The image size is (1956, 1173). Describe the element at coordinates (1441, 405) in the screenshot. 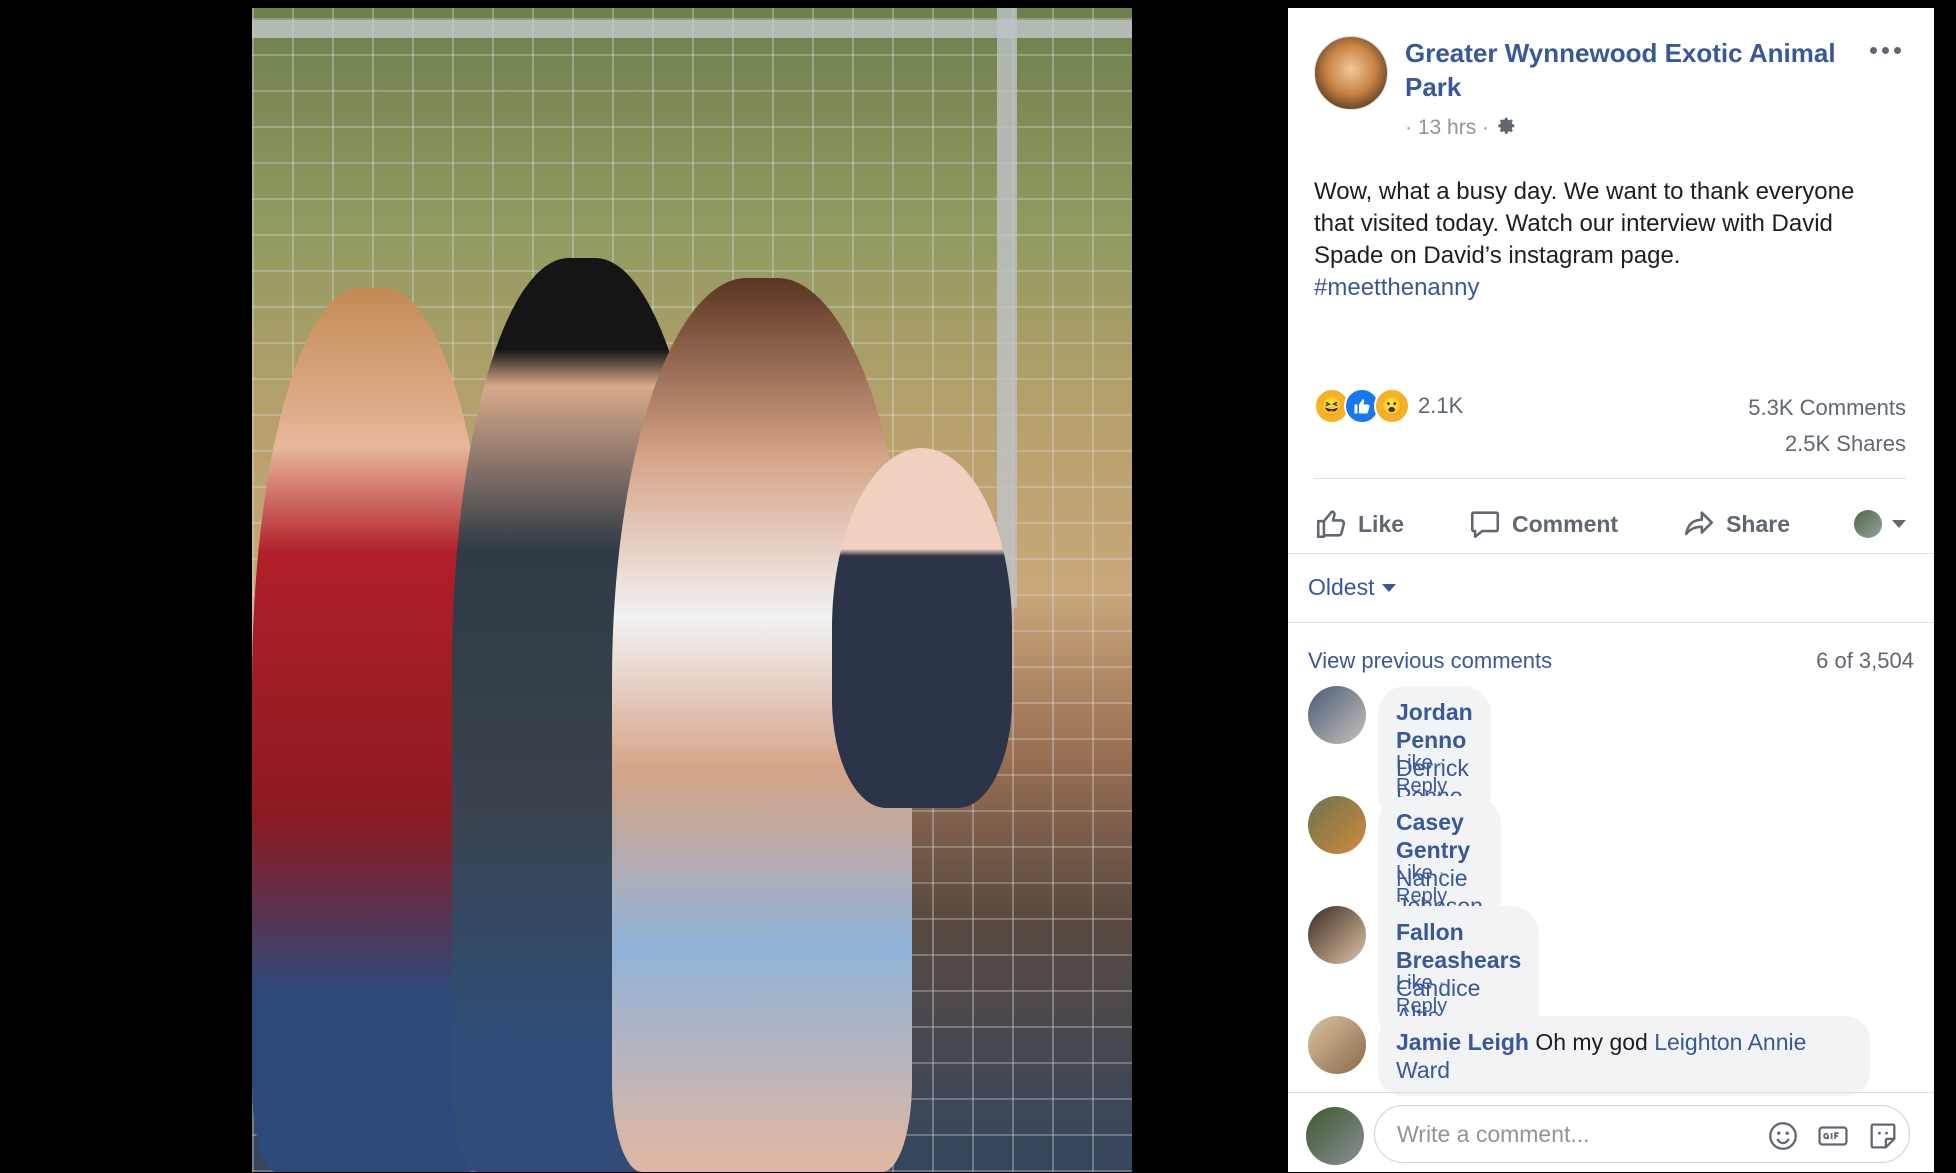

I see `reaction-count: 2.1K` at that location.